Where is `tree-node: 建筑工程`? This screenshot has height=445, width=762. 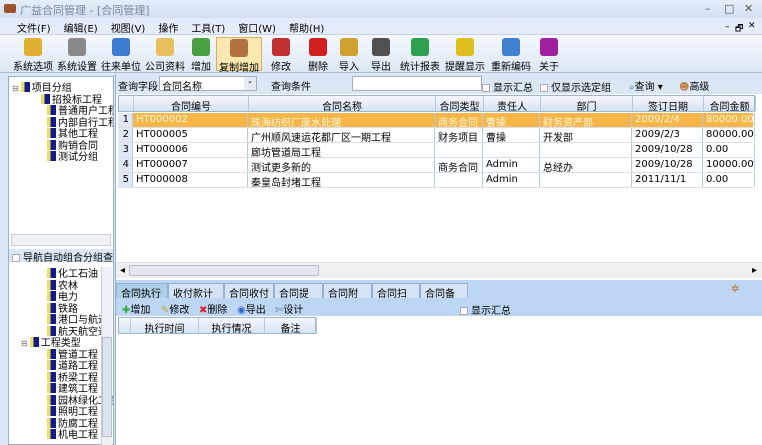 tree-node: 建筑工程 is located at coordinates (61, 387).